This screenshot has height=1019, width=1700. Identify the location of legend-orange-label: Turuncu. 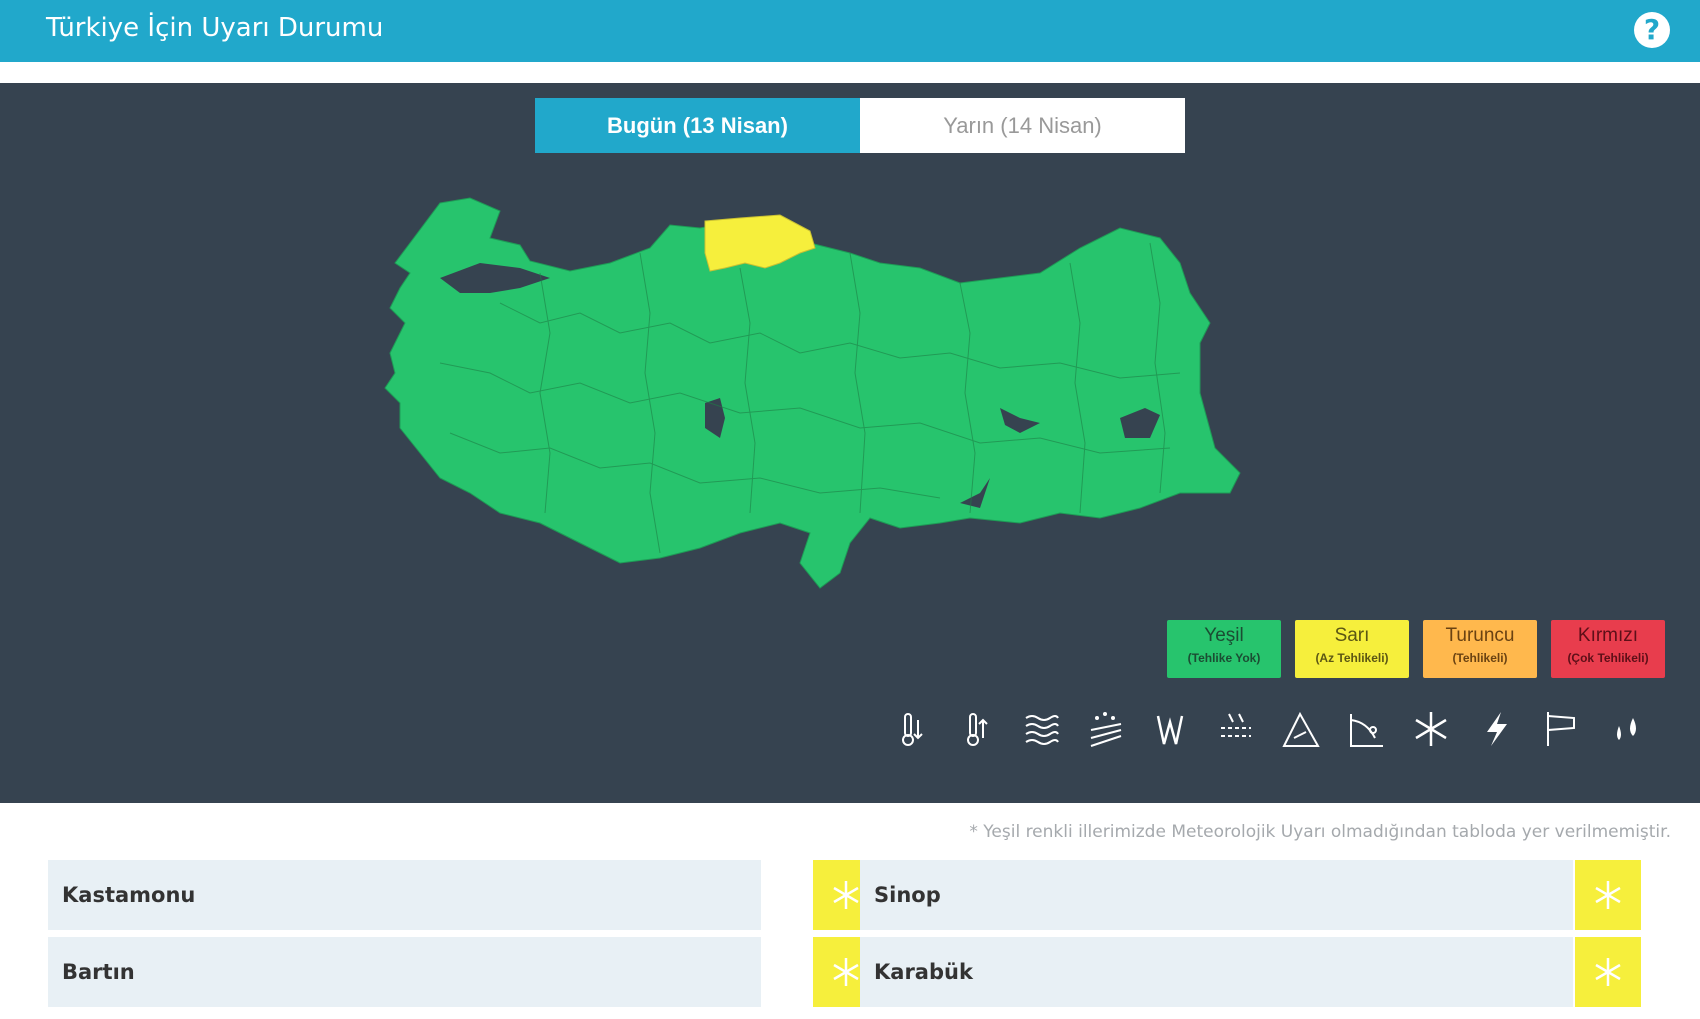
(1480, 635).